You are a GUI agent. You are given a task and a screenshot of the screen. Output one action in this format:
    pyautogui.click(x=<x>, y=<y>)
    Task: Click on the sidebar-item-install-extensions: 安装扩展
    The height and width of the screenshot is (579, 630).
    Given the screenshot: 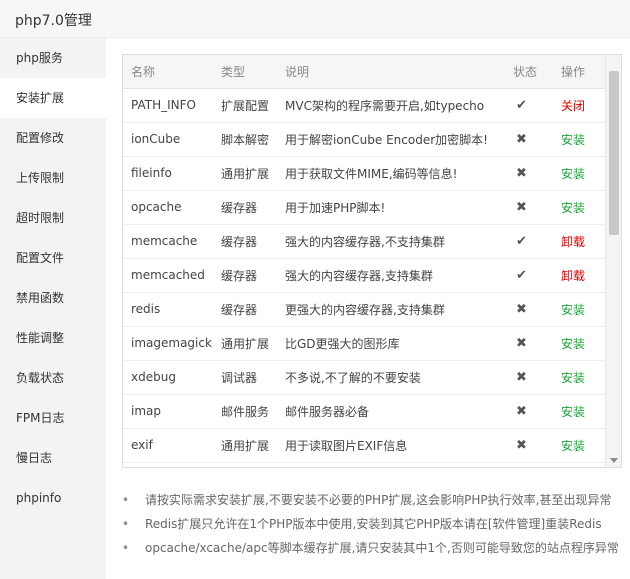 What is the action you would take?
    pyautogui.click(x=53, y=98)
    